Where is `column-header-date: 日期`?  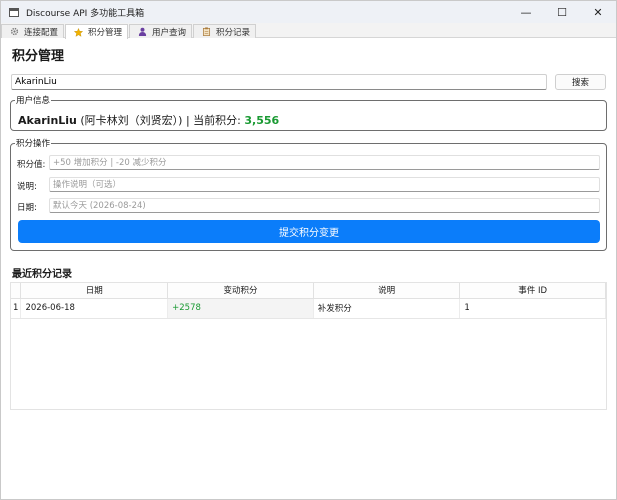
column-header-date: 日期 is located at coordinates (94, 291).